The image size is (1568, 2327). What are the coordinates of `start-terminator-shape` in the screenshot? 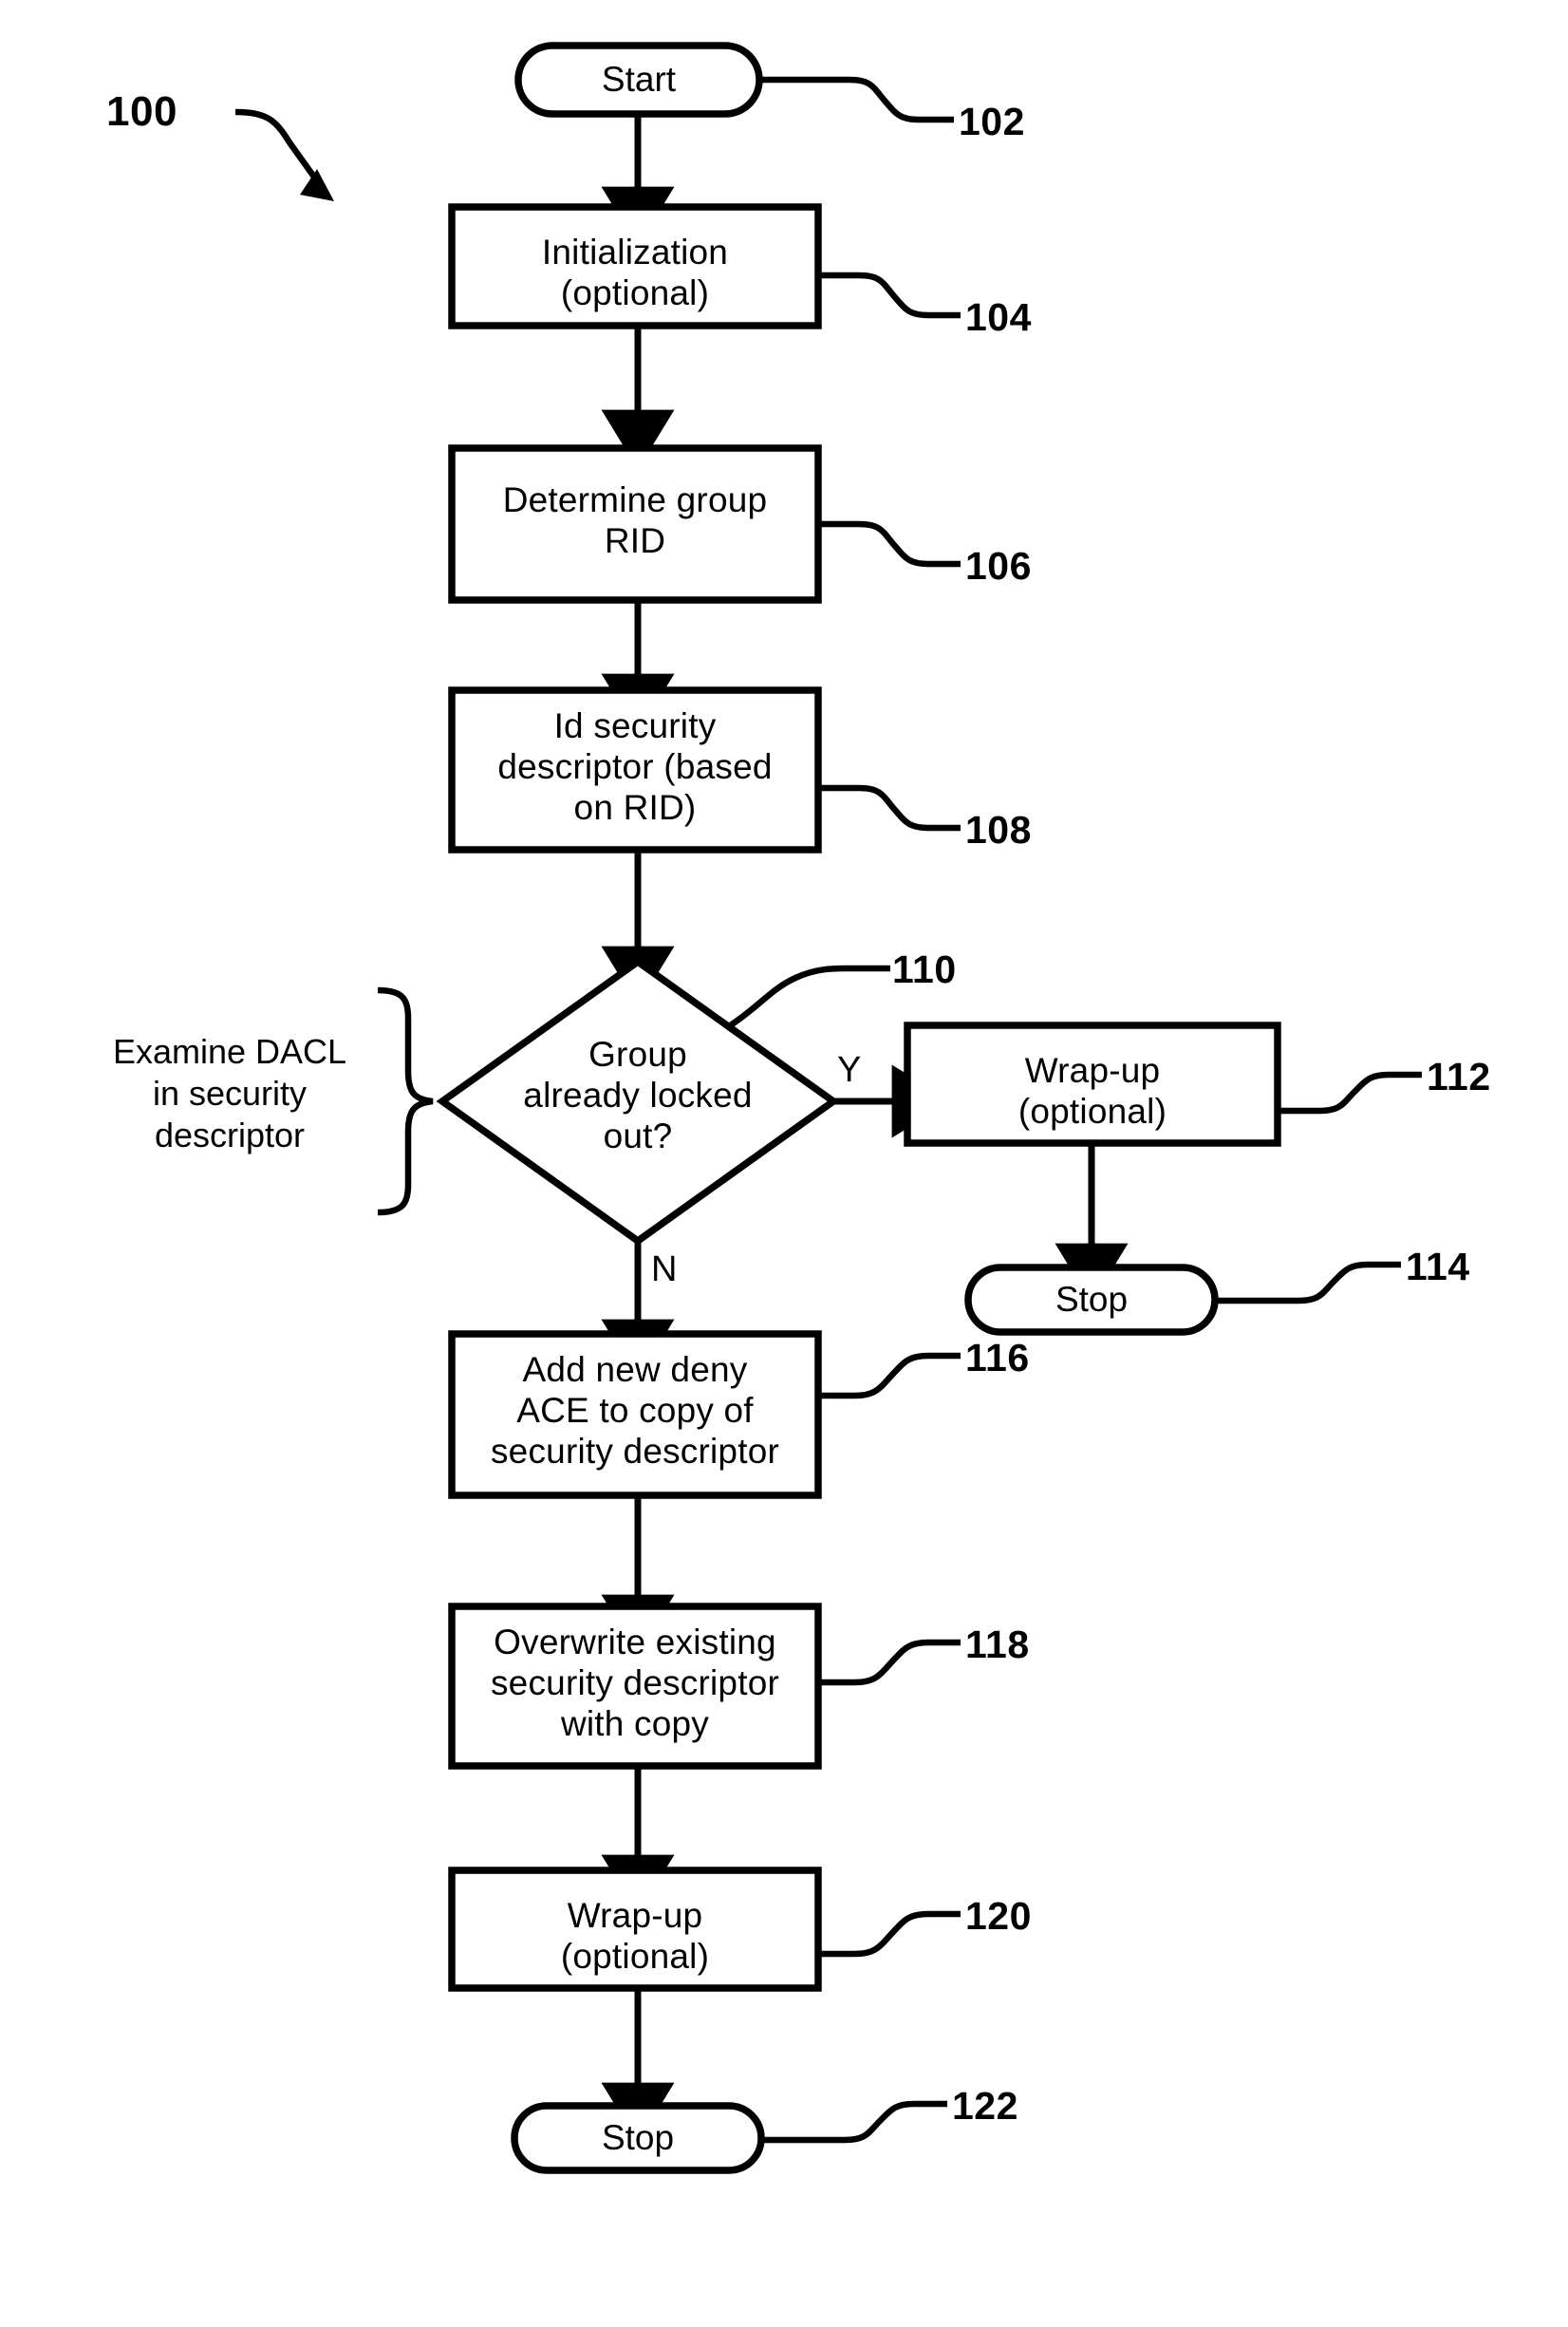 It's located at (638, 80).